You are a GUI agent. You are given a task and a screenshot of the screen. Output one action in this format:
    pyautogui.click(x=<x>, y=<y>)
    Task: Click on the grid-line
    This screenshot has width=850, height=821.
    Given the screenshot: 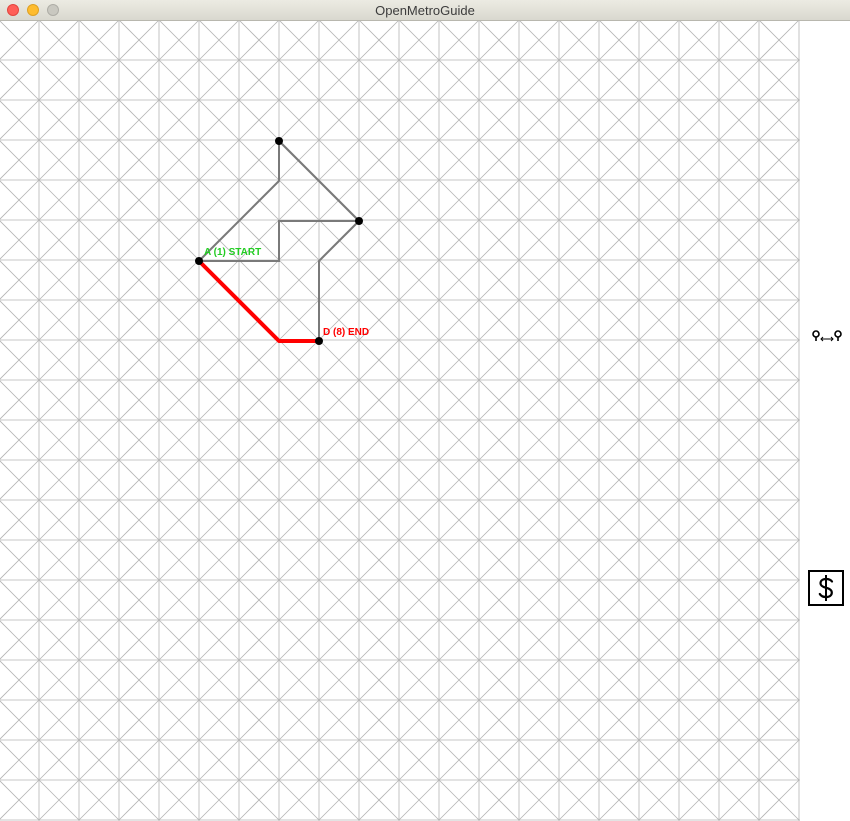 What is the action you would take?
    pyautogui.click(x=20, y=41)
    